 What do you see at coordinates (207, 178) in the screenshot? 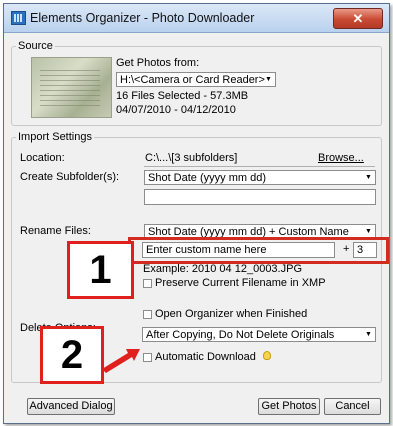
I see `subfolder-value: Shot Date (yyyy mm dd)` at bounding box center [207, 178].